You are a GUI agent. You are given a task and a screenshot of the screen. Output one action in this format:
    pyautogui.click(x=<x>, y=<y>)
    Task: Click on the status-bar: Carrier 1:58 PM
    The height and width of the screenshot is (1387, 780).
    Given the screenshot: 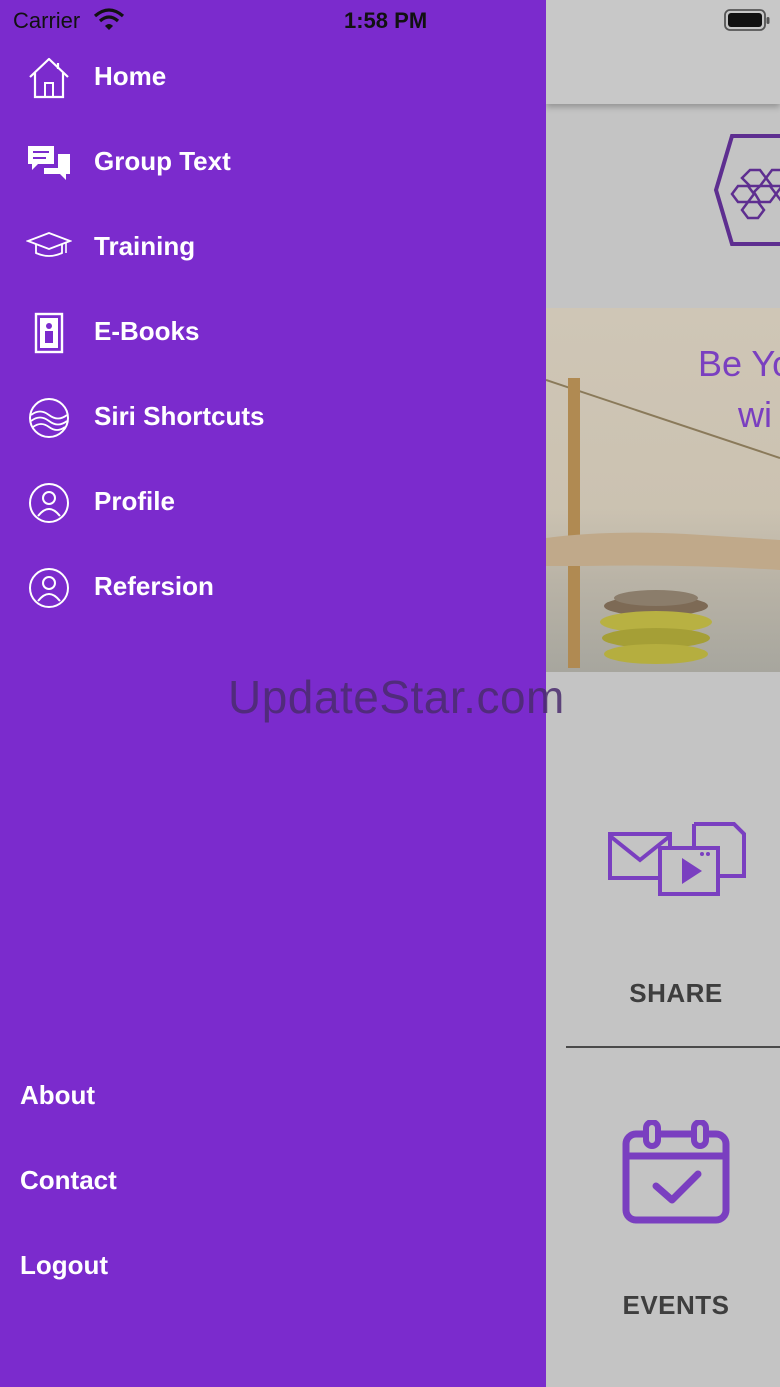 What is the action you would take?
    pyautogui.click(x=390, y=20)
    